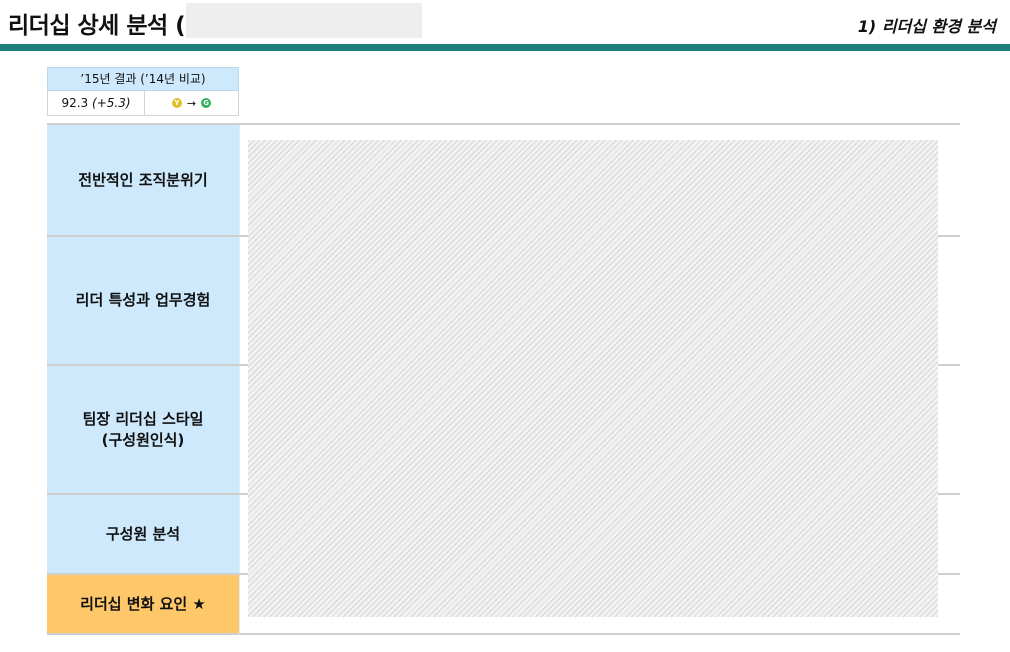 Image resolution: width=1010 pixels, height=652 pixels. What do you see at coordinates (176, 103) in the screenshot?
I see `yellow-grade-icon: Y` at bounding box center [176, 103].